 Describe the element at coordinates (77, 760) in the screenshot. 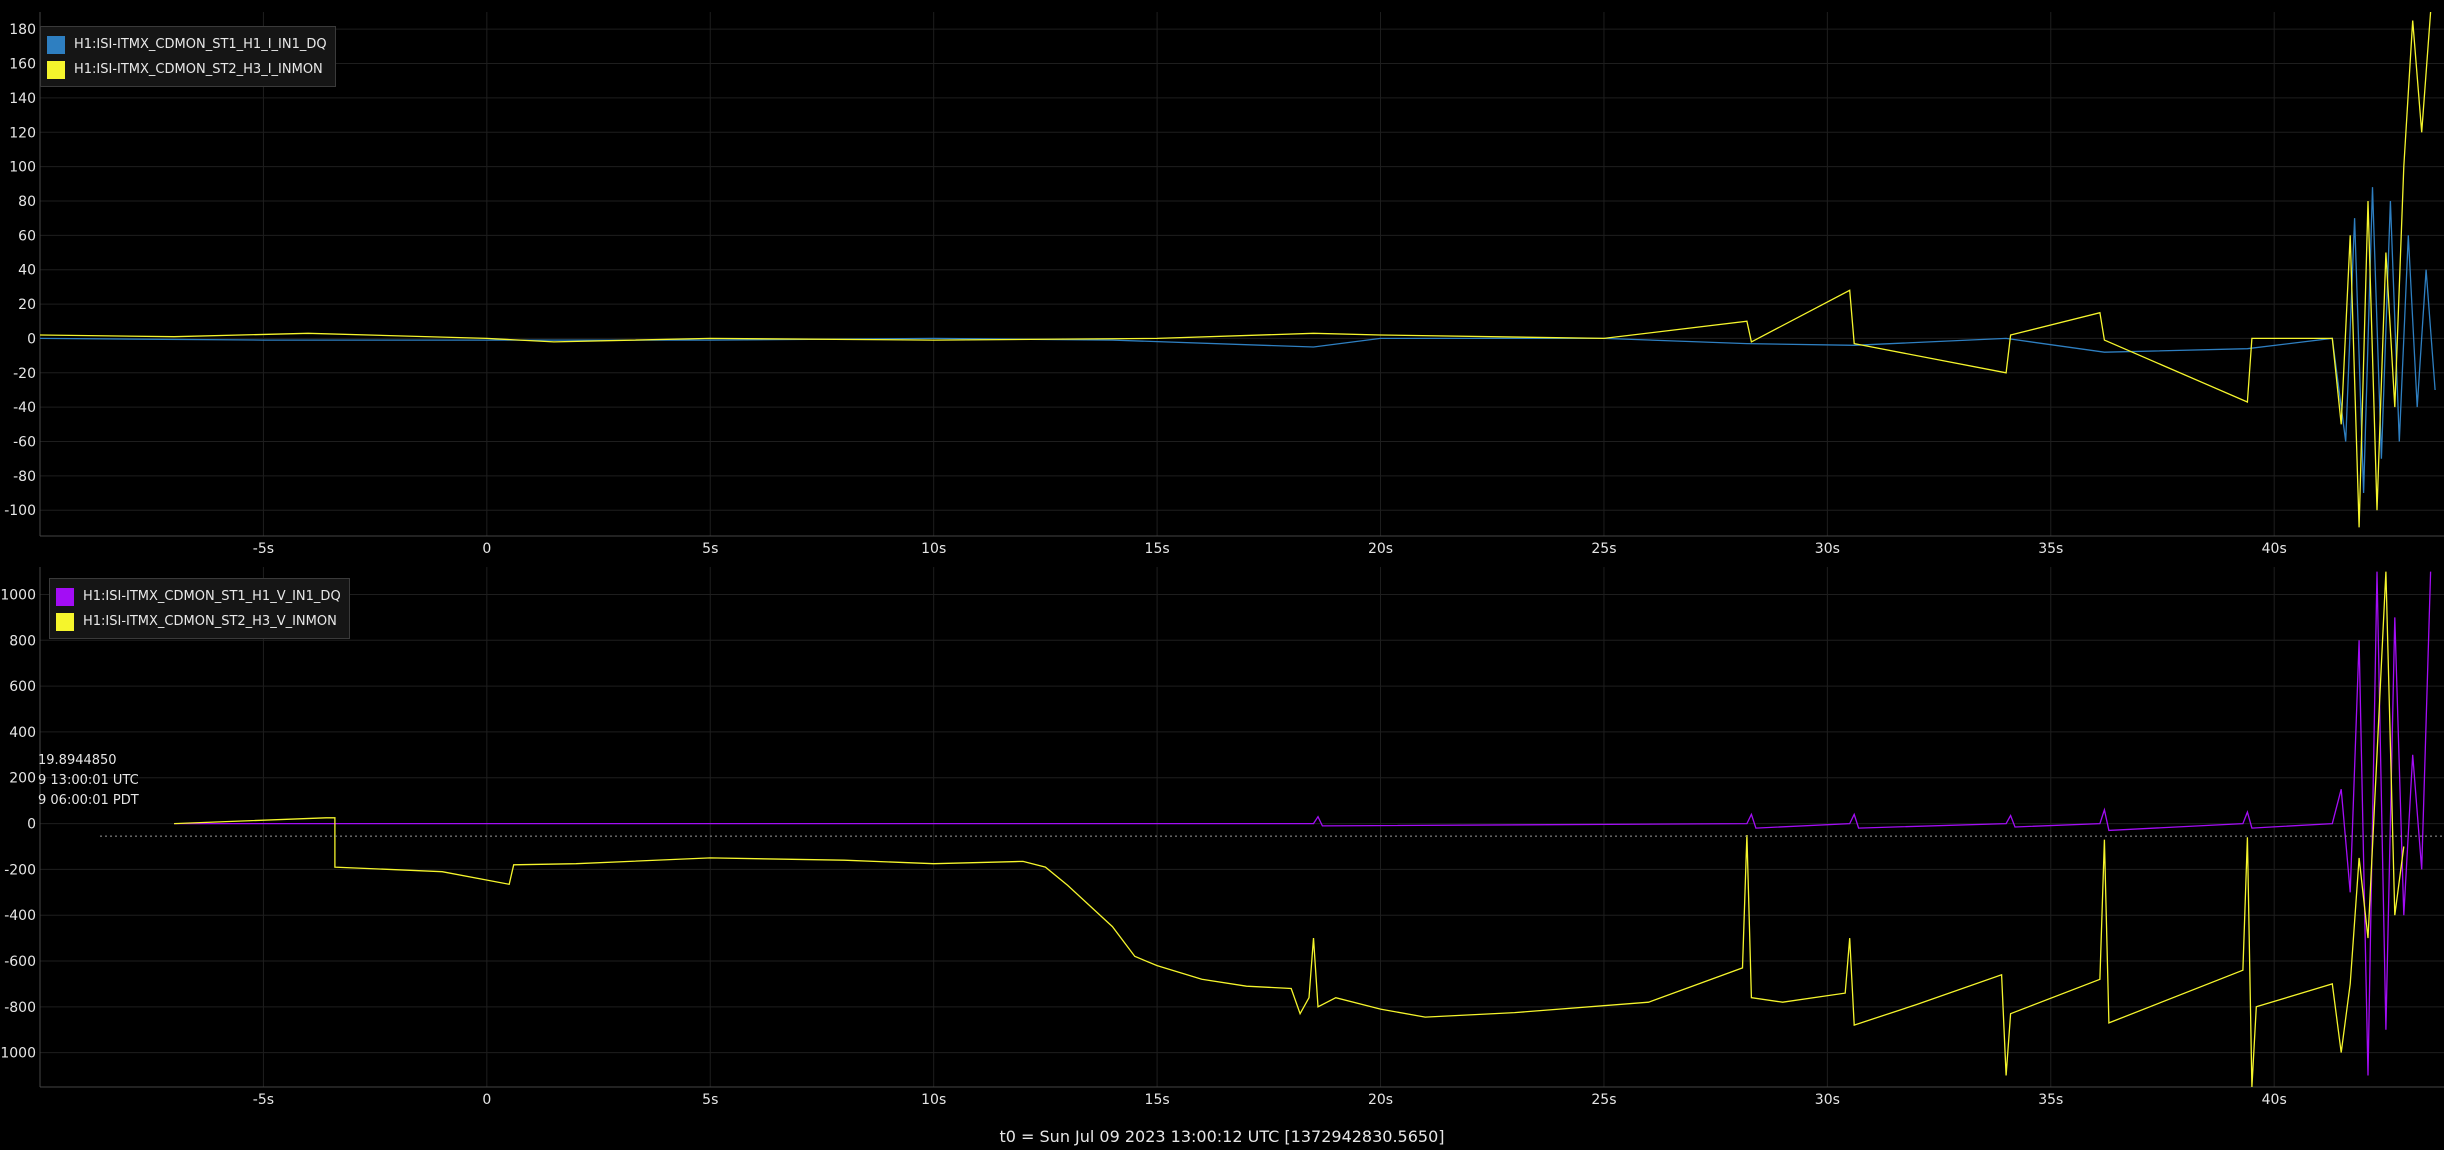

I see `cursor-readout-value: 19.8944850` at that location.